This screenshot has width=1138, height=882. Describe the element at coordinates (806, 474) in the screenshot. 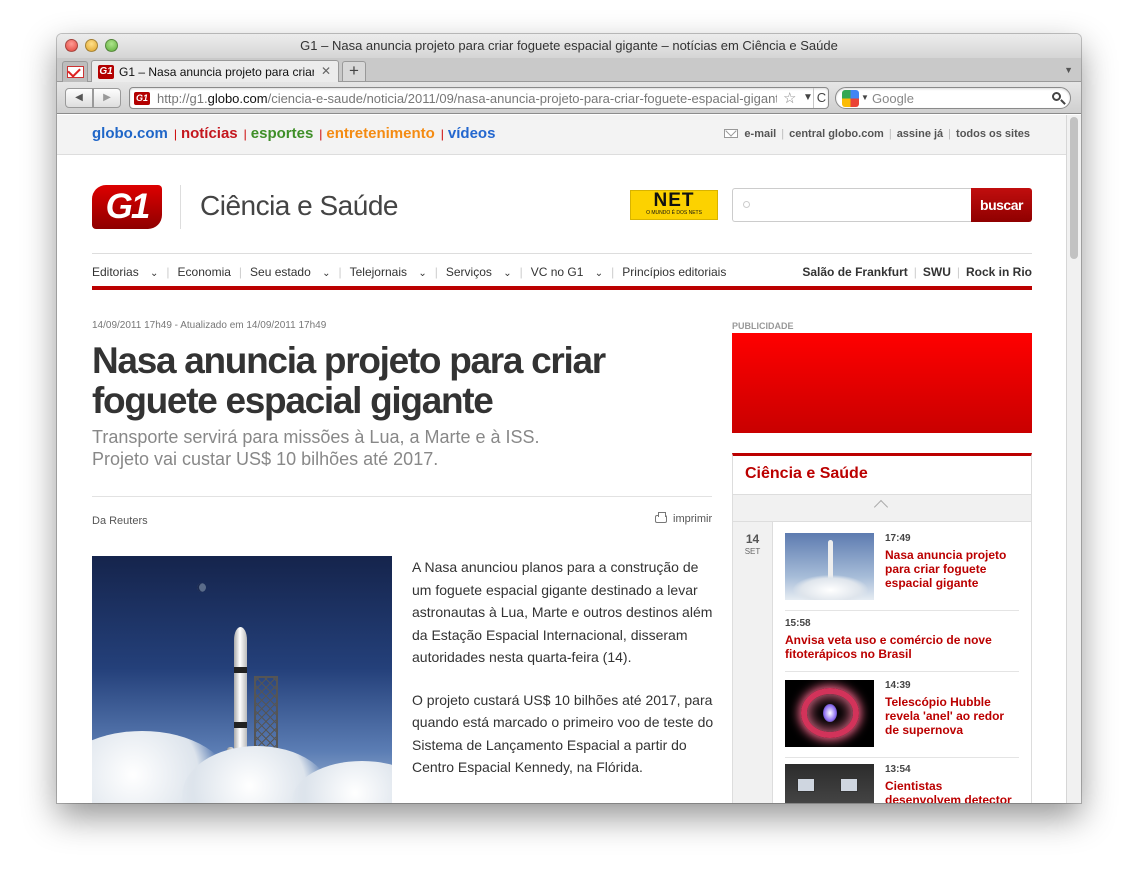

I see `widget-title: Ciência e Saúde` at that location.